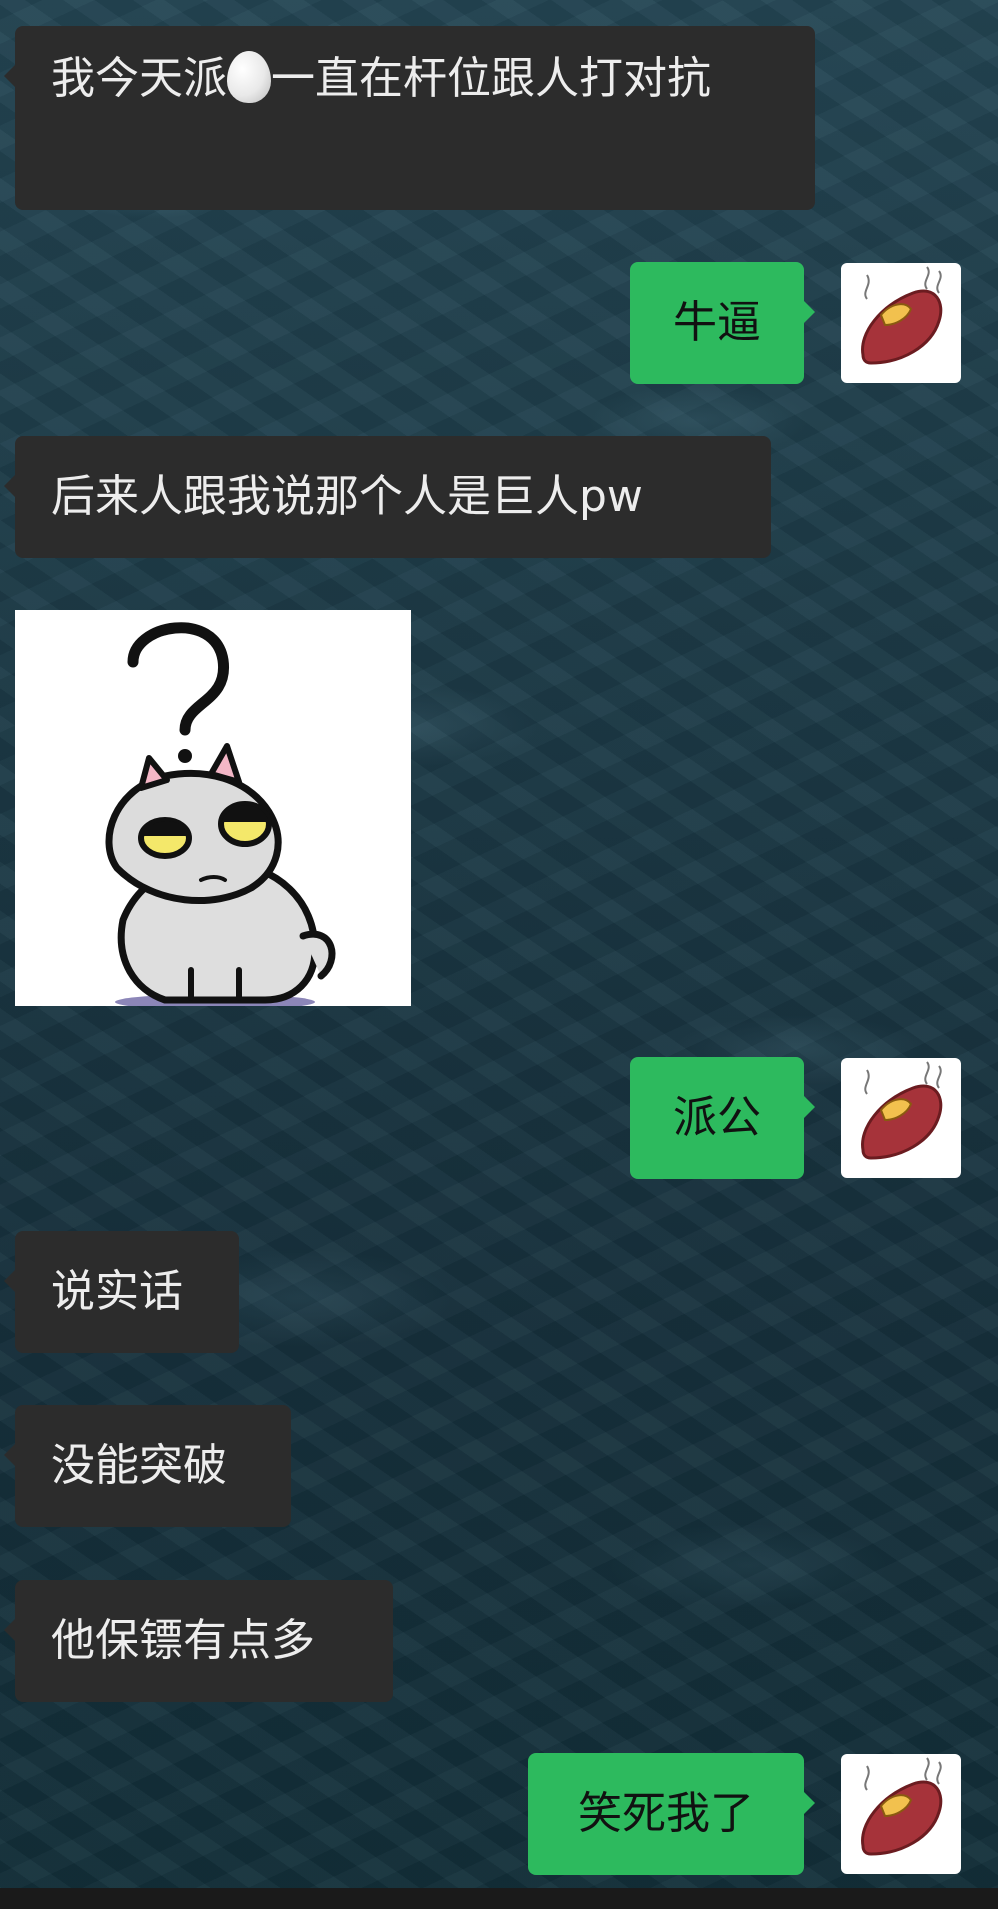 The height and width of the screenshot is (1909, 998). What do you see at coordinates (491, 78) in the screenshot?
I see `message-text-after-emoji: 一直在杆位跟人打对抗` at bounding box center [491, 78].